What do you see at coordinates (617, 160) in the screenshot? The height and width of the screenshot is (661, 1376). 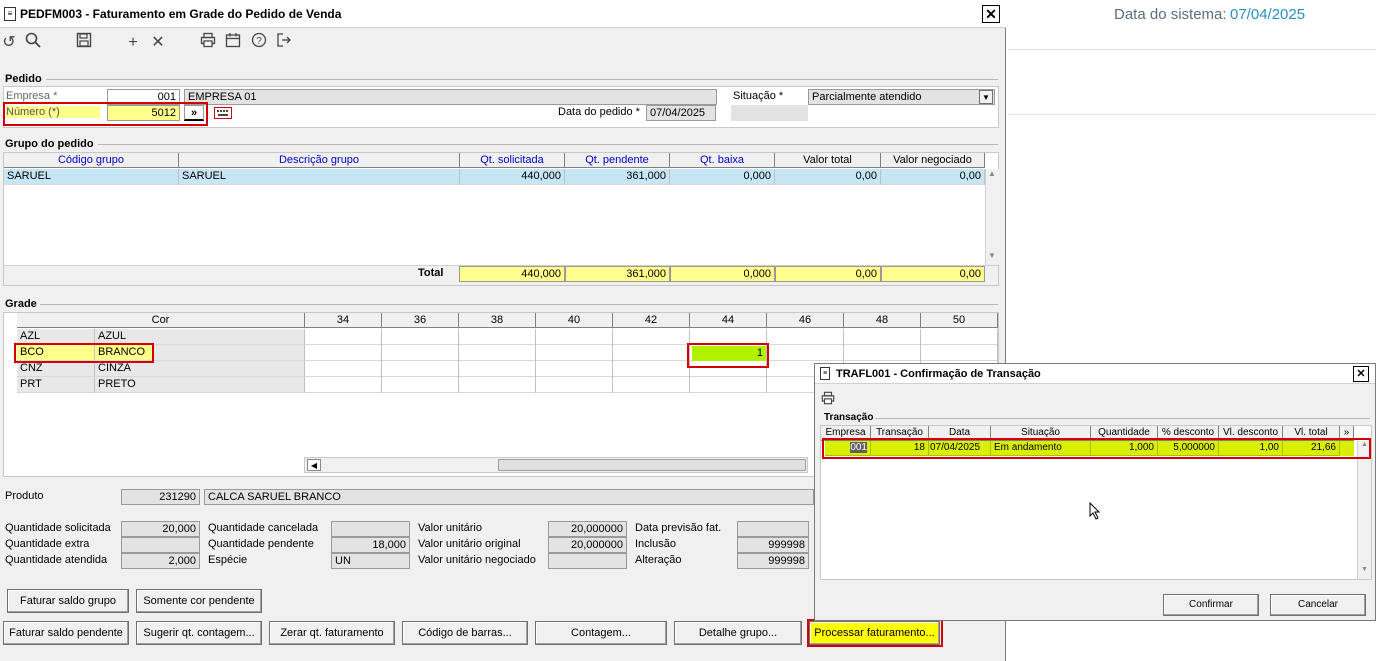 I see `grupo-header-qt-pendente: Qt. pendente` at bounding box center [617, 160].